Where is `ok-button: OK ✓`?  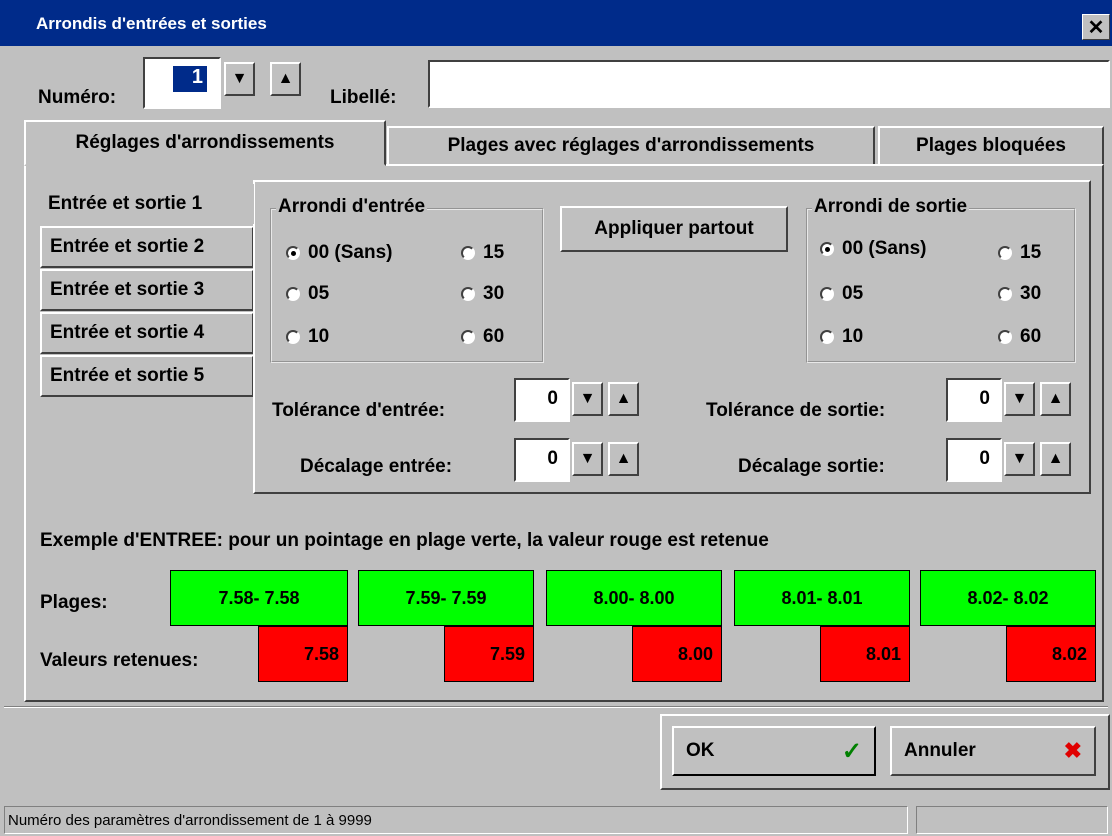 ok-button: OK ✓ is located at coordinates (774, 751).